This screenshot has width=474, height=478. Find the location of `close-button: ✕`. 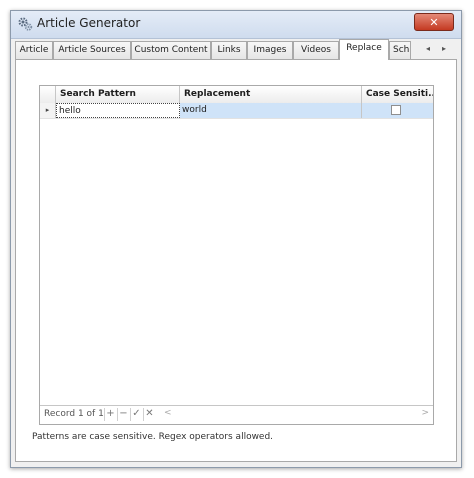

close-button: ✕ is located at coordinates (434, 22).